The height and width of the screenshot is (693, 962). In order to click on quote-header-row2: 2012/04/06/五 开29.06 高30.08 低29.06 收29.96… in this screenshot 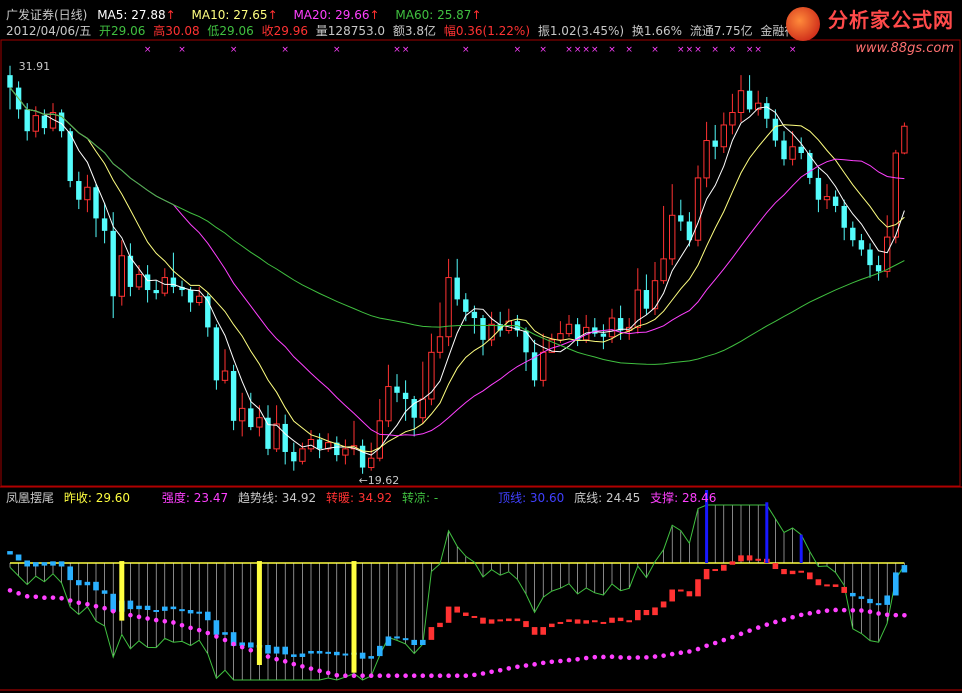, I will do `click(409, 31)`.